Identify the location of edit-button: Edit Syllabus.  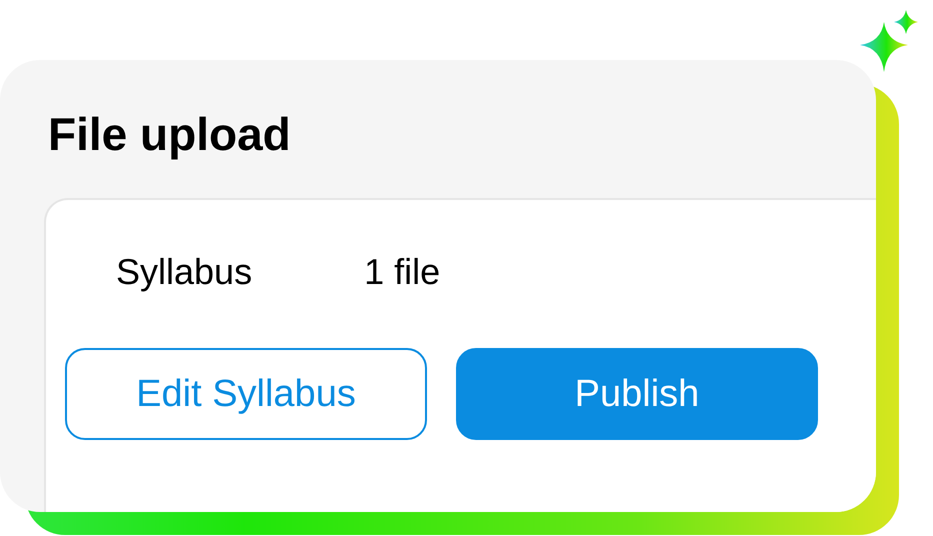
(246, 394).